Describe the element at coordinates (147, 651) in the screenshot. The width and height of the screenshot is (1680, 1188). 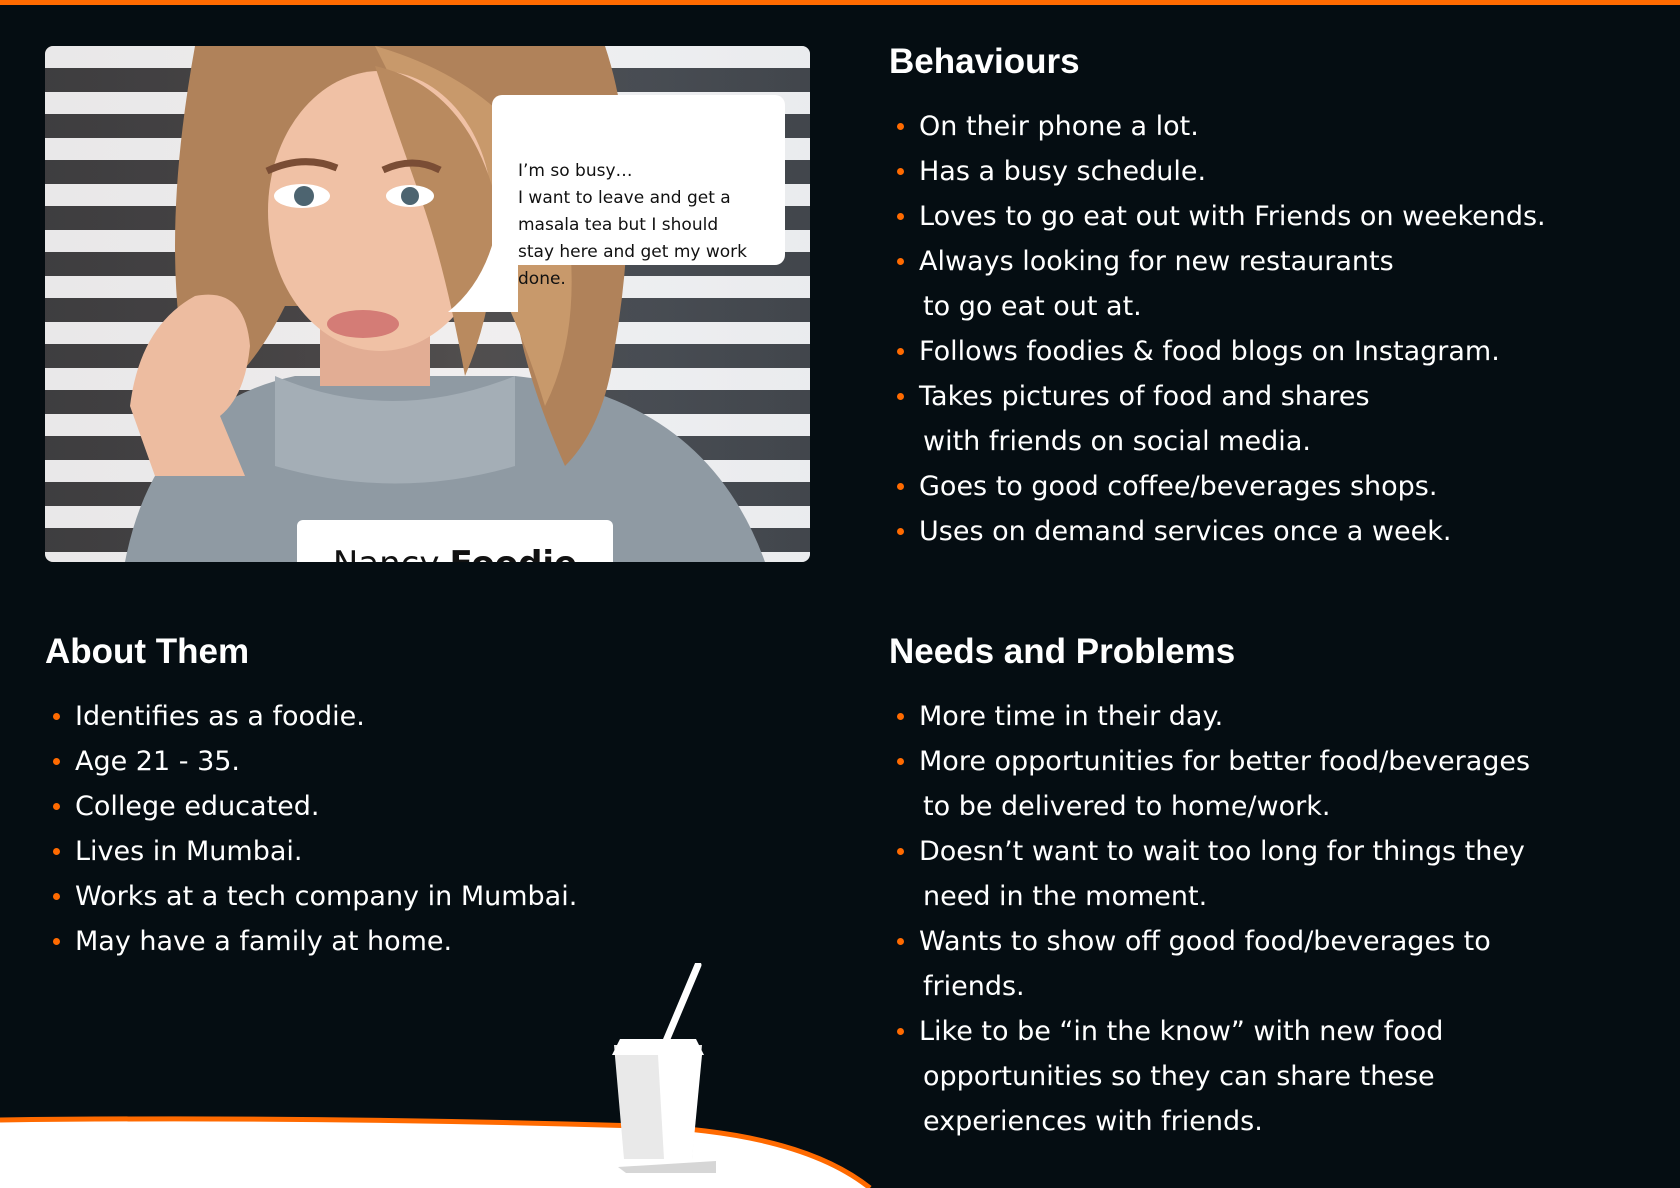
I see `about-title: About Them` at that location.